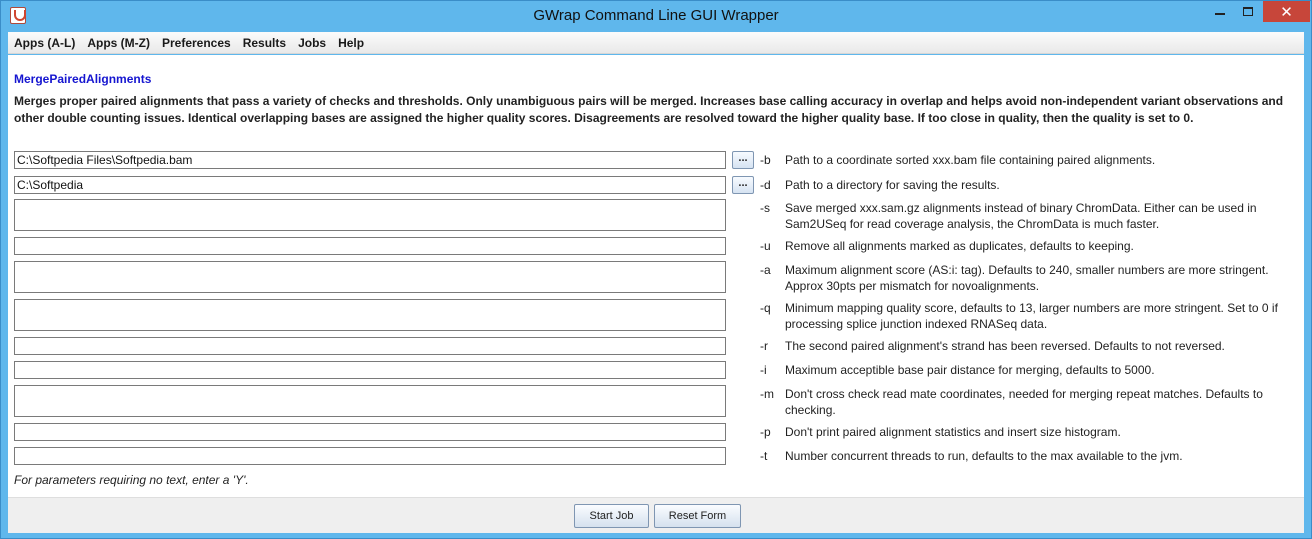  Describe the element at coordinates (611, 516) in the screenshot. I see `start-job-button: Start Job` at that location.